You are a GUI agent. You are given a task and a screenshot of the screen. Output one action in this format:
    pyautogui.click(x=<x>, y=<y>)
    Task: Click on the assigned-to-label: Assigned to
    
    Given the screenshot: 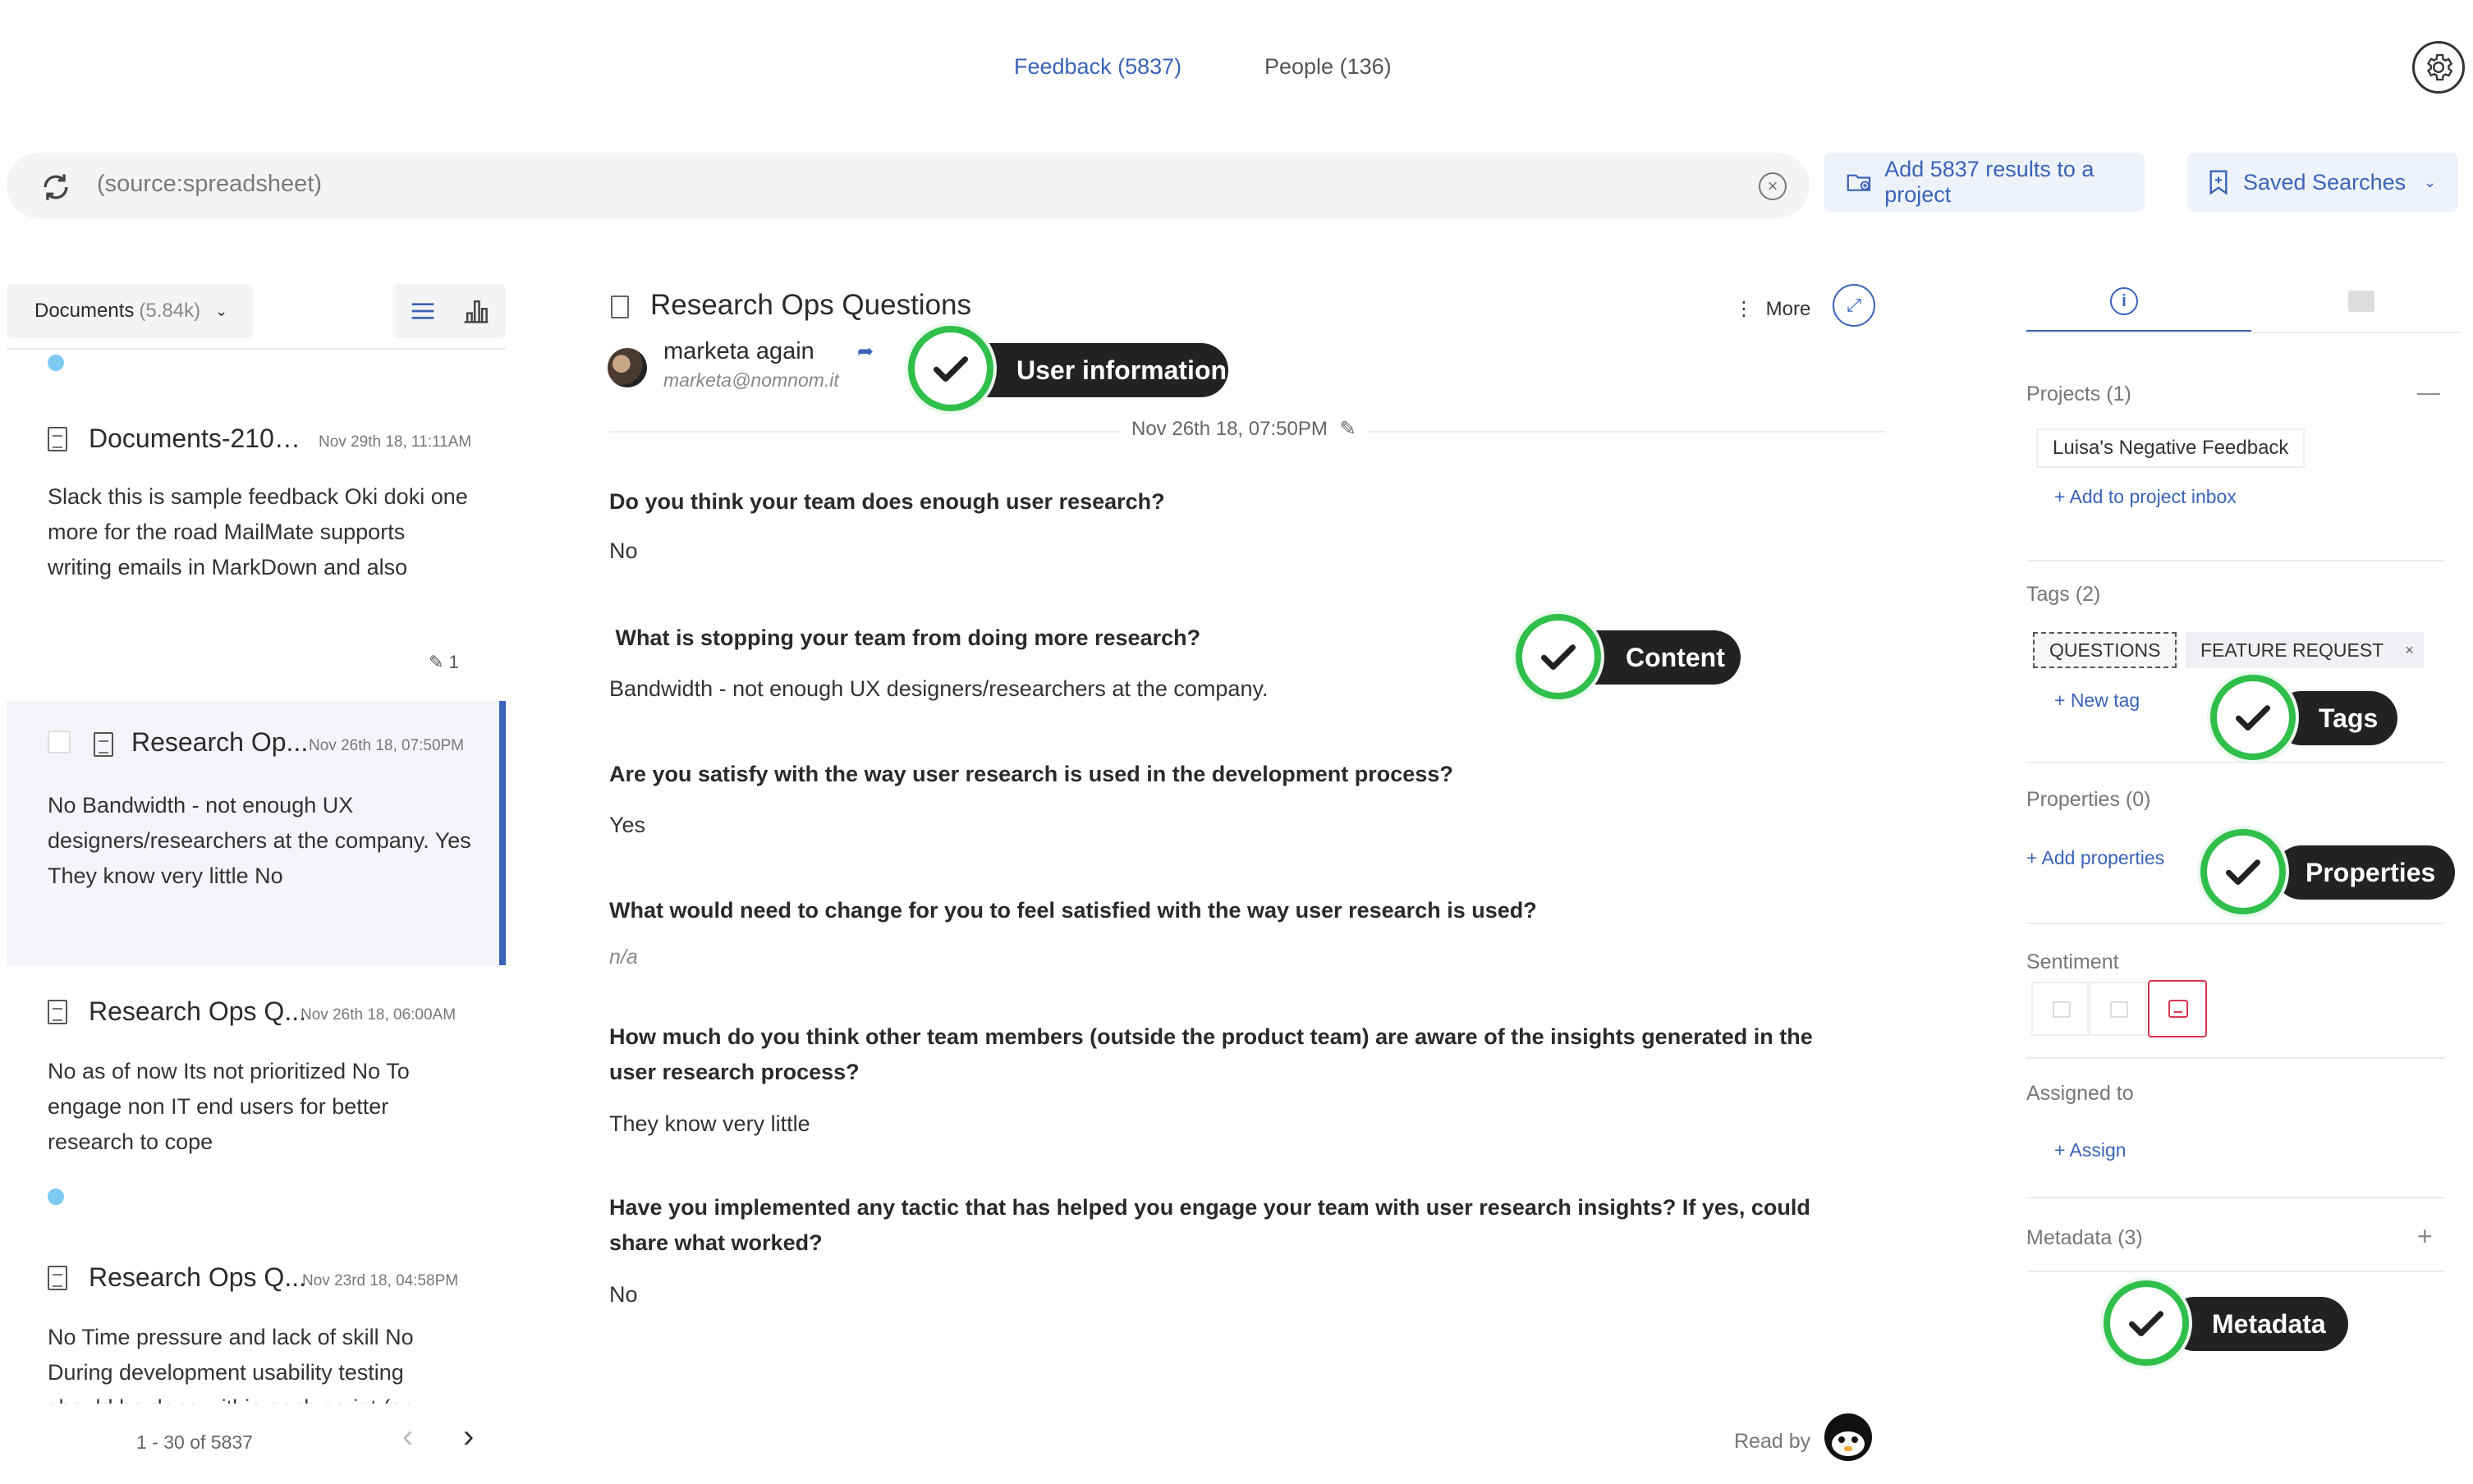 What is the action you would take?
    pyautogui.click(x=2080, y=1093)
    